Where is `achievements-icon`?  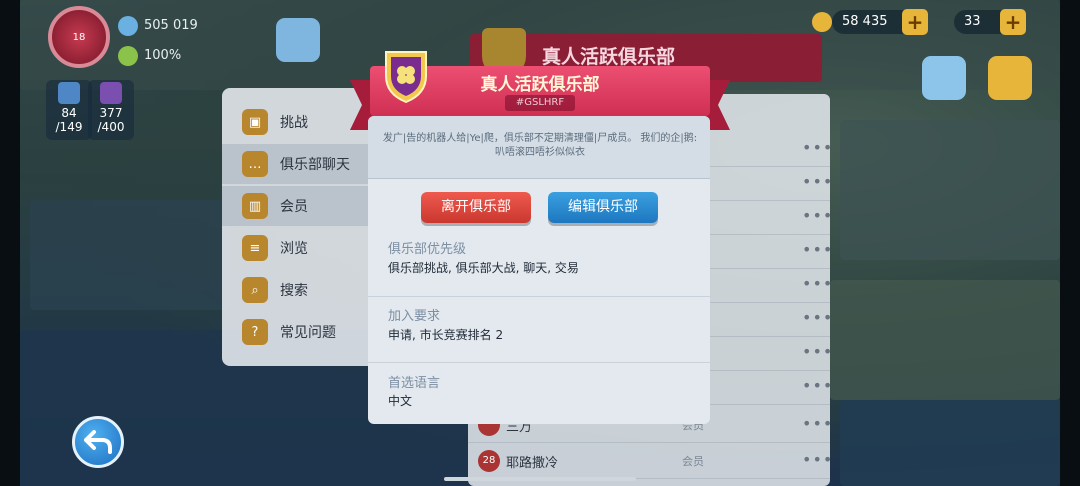
achievements-icon is located at coordinates (298, 40).